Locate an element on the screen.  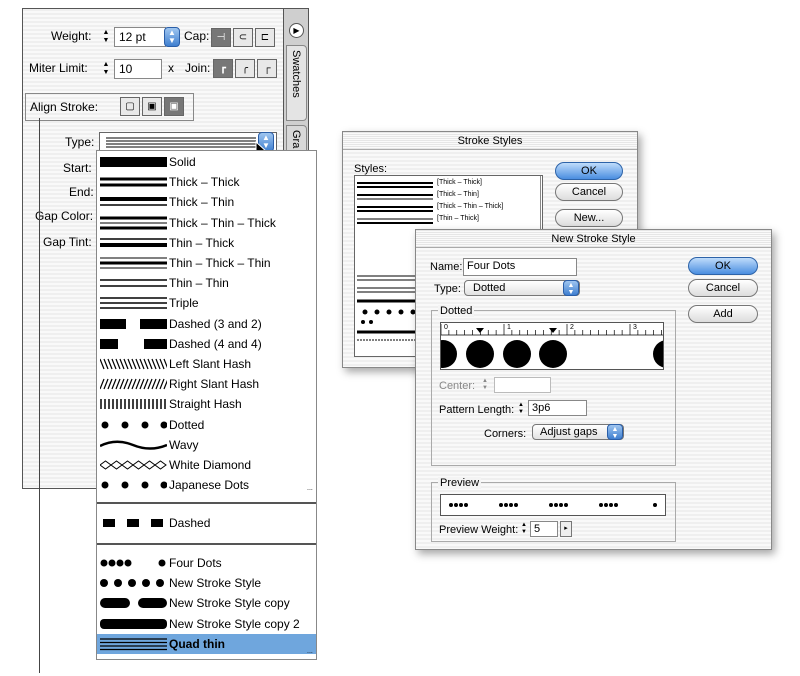
list-item: Thick – Thick is located at coordinates (206, 182).